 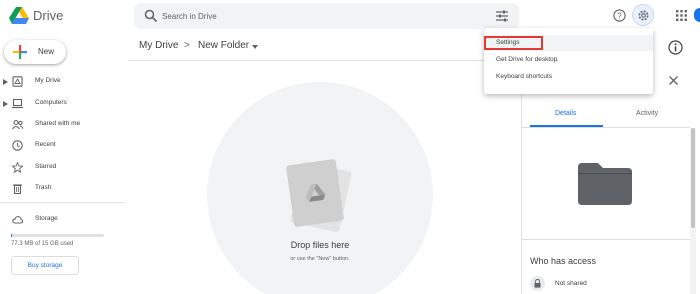 I want to click on search-input, so click(x=312, y=16).